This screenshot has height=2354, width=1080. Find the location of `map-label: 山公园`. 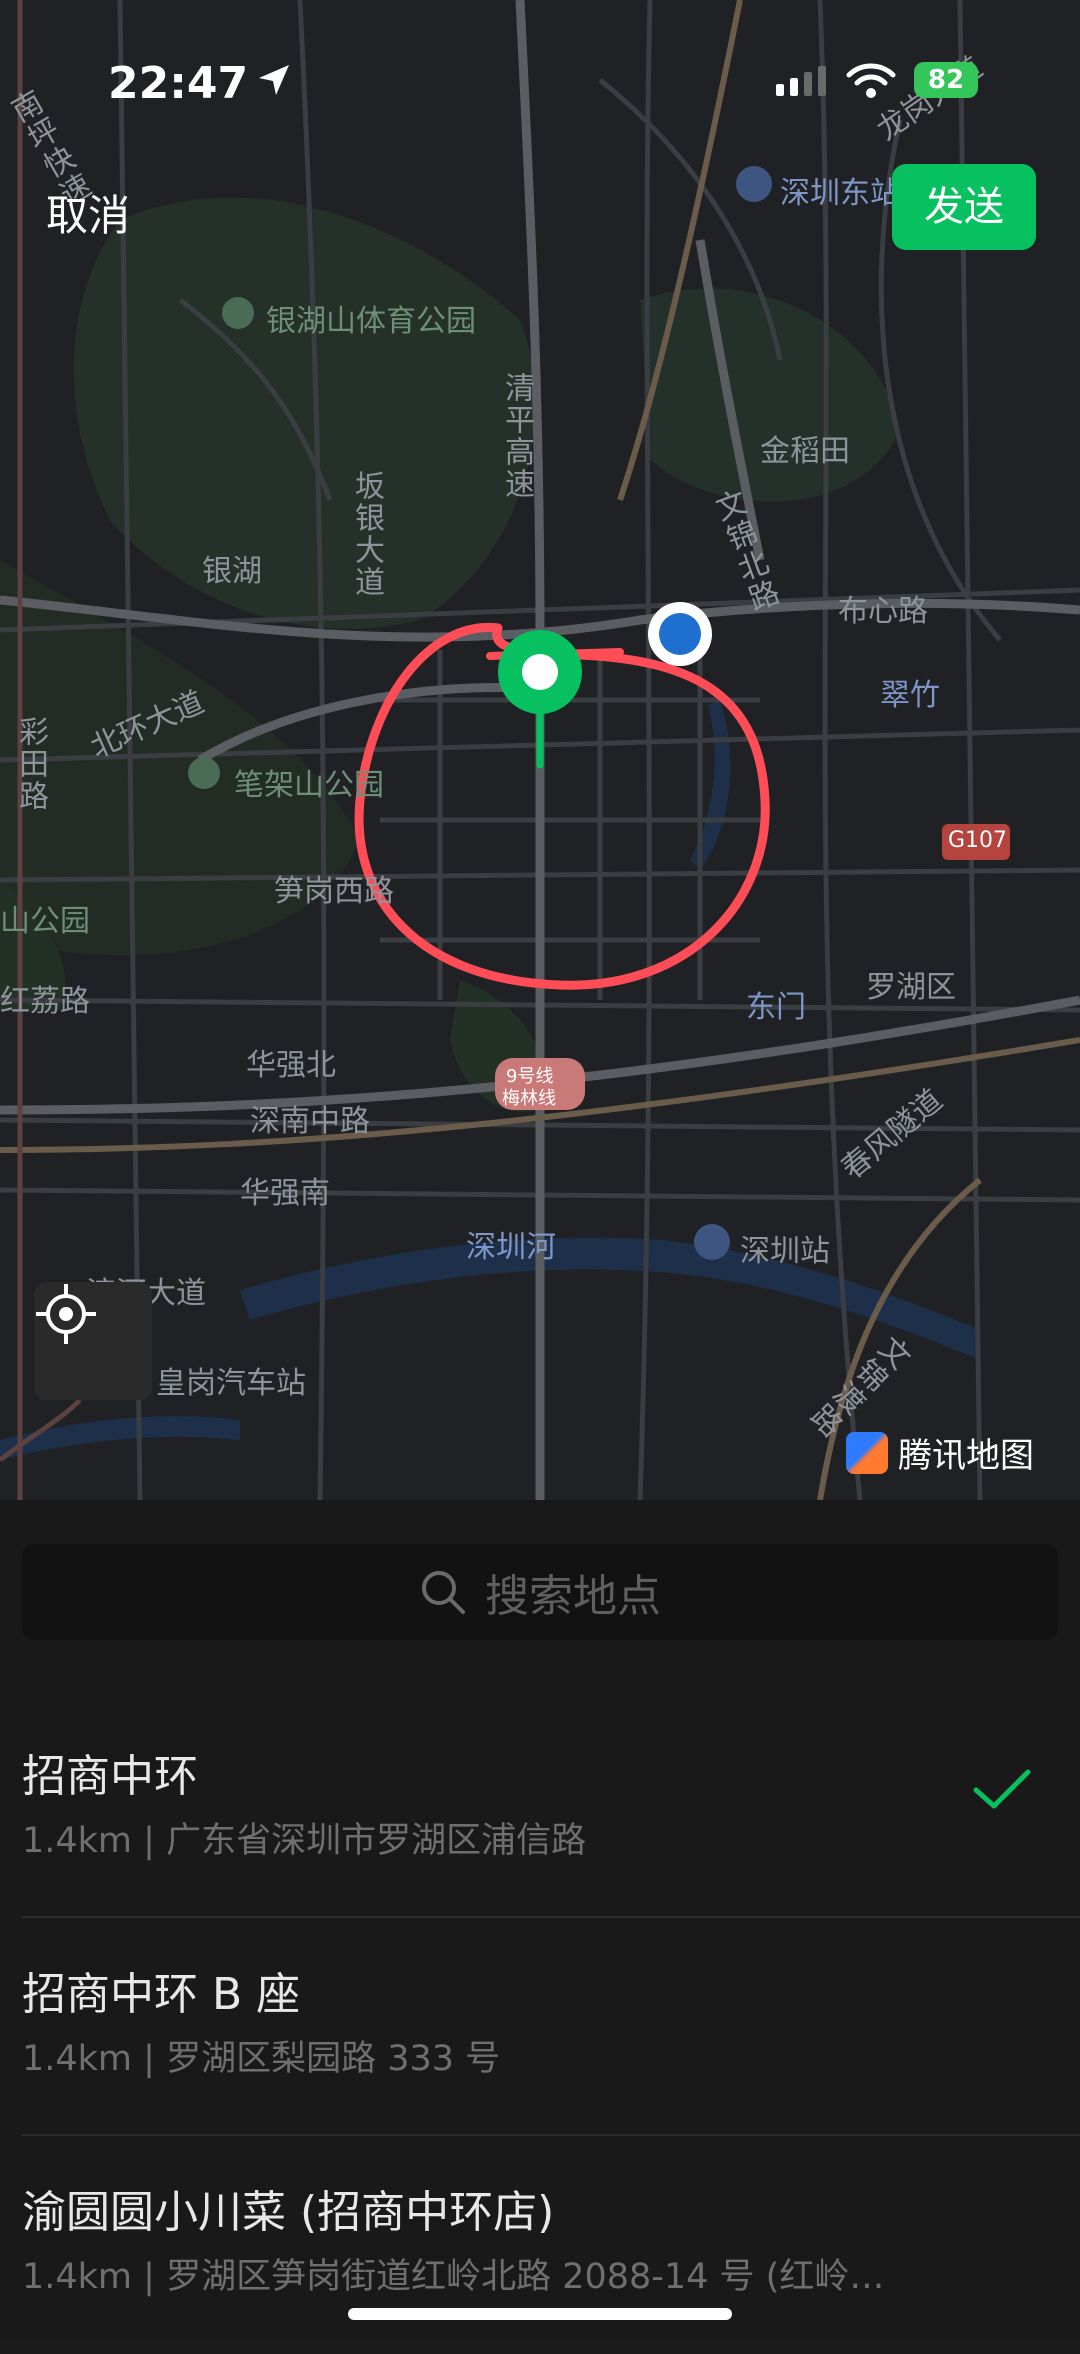

map-label: 山公园 is located at coordinates (45, 921).